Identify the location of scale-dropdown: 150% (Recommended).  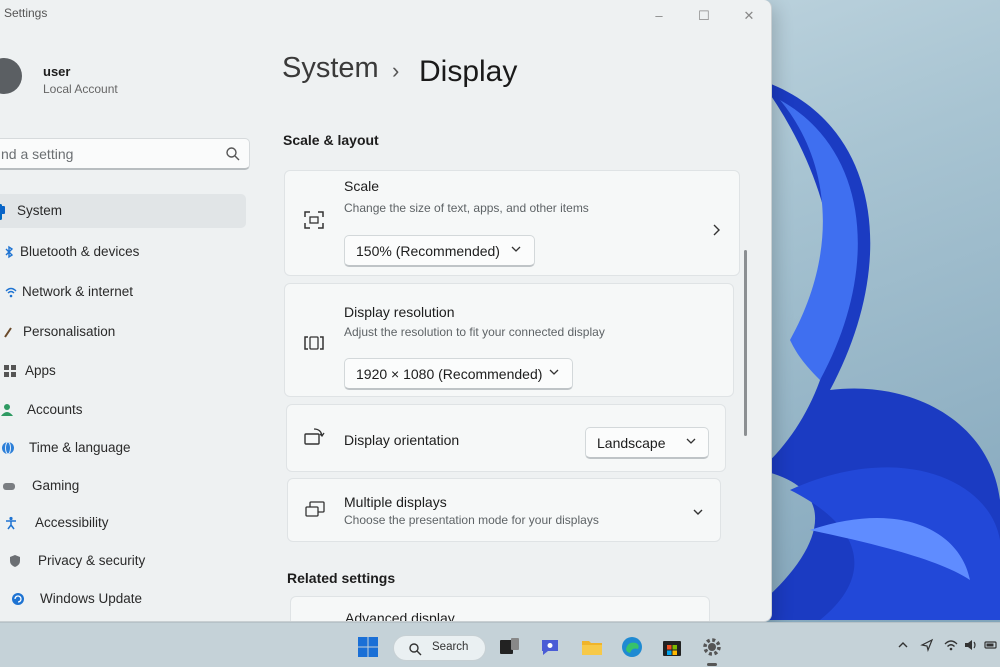
(439, 251).